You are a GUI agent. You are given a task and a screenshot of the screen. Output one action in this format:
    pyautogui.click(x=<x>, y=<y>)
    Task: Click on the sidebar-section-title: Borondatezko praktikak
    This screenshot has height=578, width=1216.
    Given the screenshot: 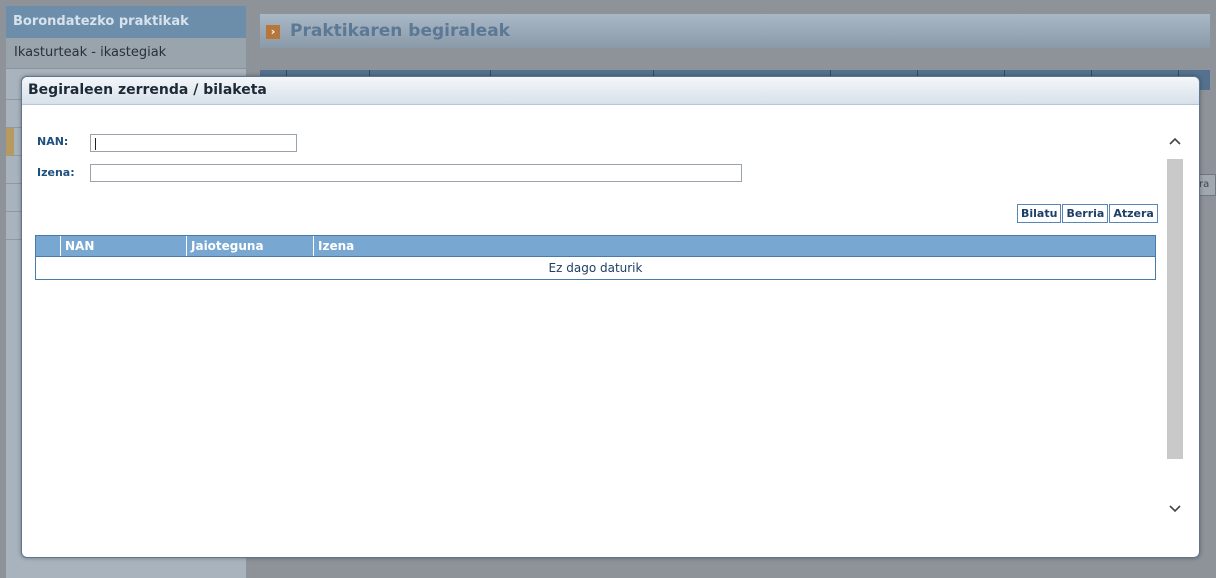 What is the action you would take?
    pyautogui.click(x=126, y=22)
    